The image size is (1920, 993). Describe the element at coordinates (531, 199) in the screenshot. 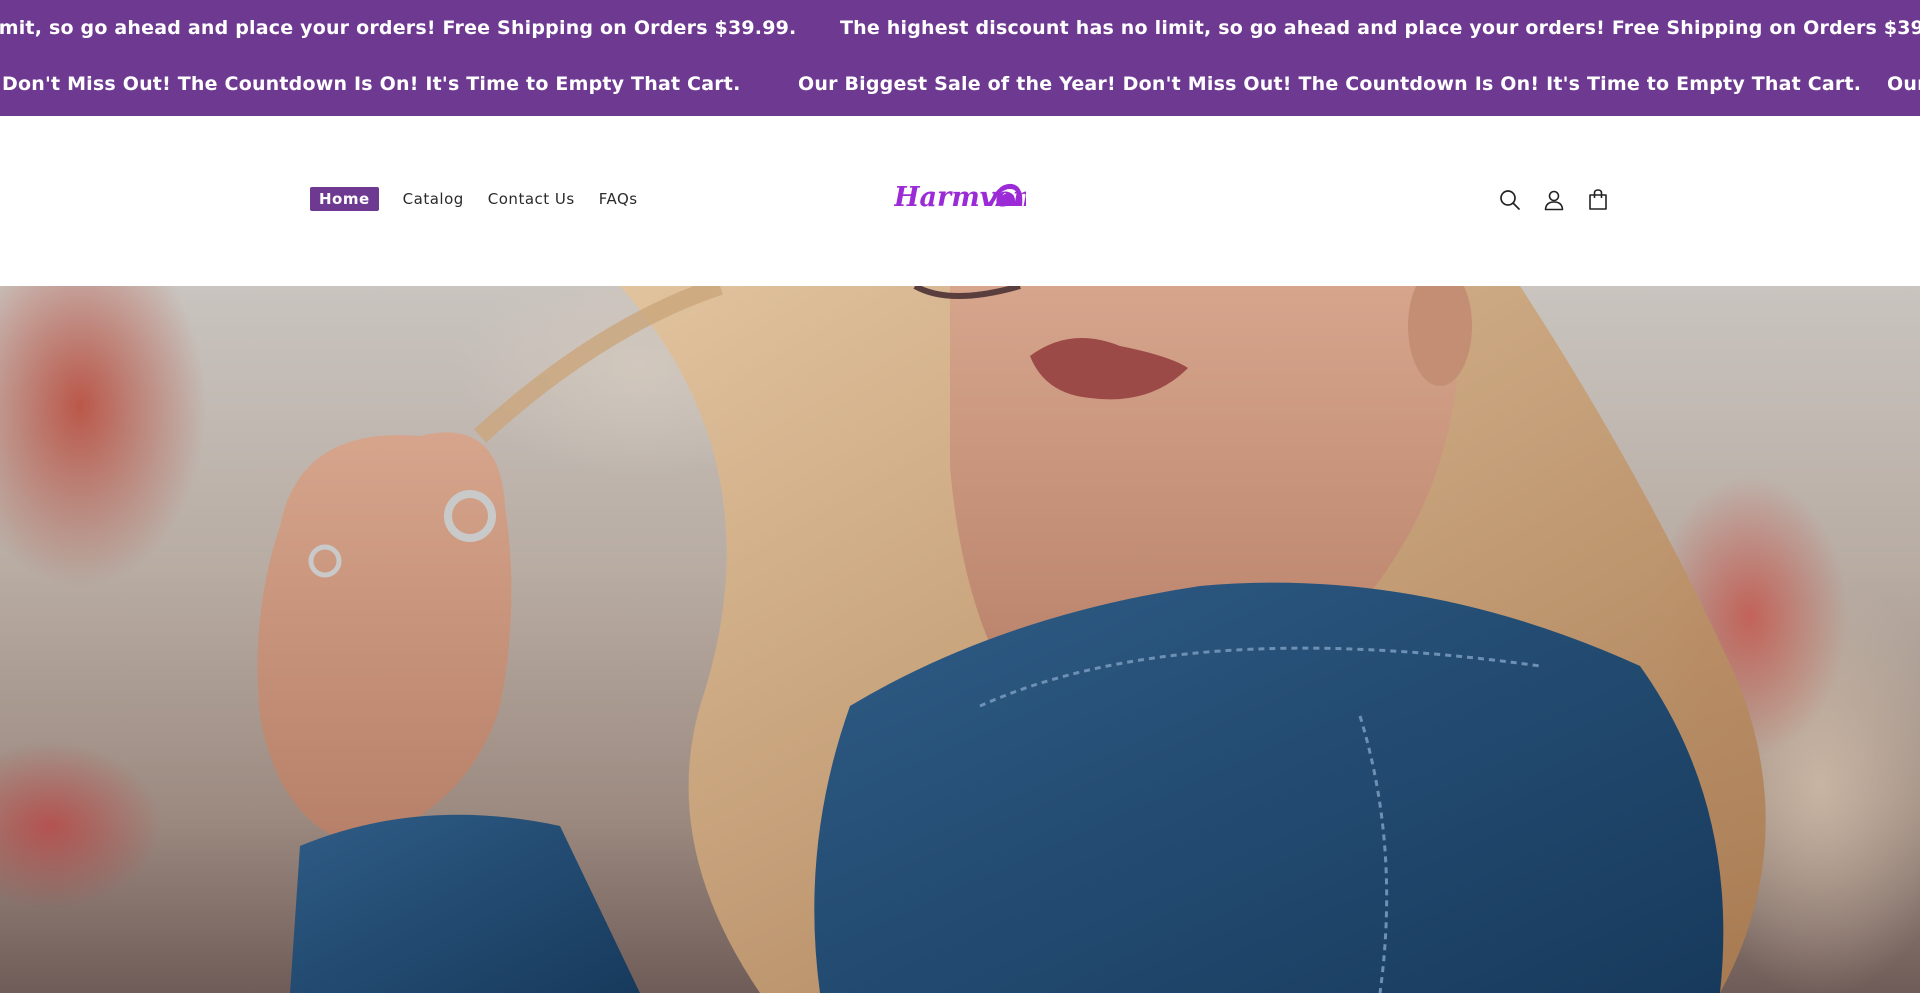

I see `nav-contact-us: Contact Us` at that location.